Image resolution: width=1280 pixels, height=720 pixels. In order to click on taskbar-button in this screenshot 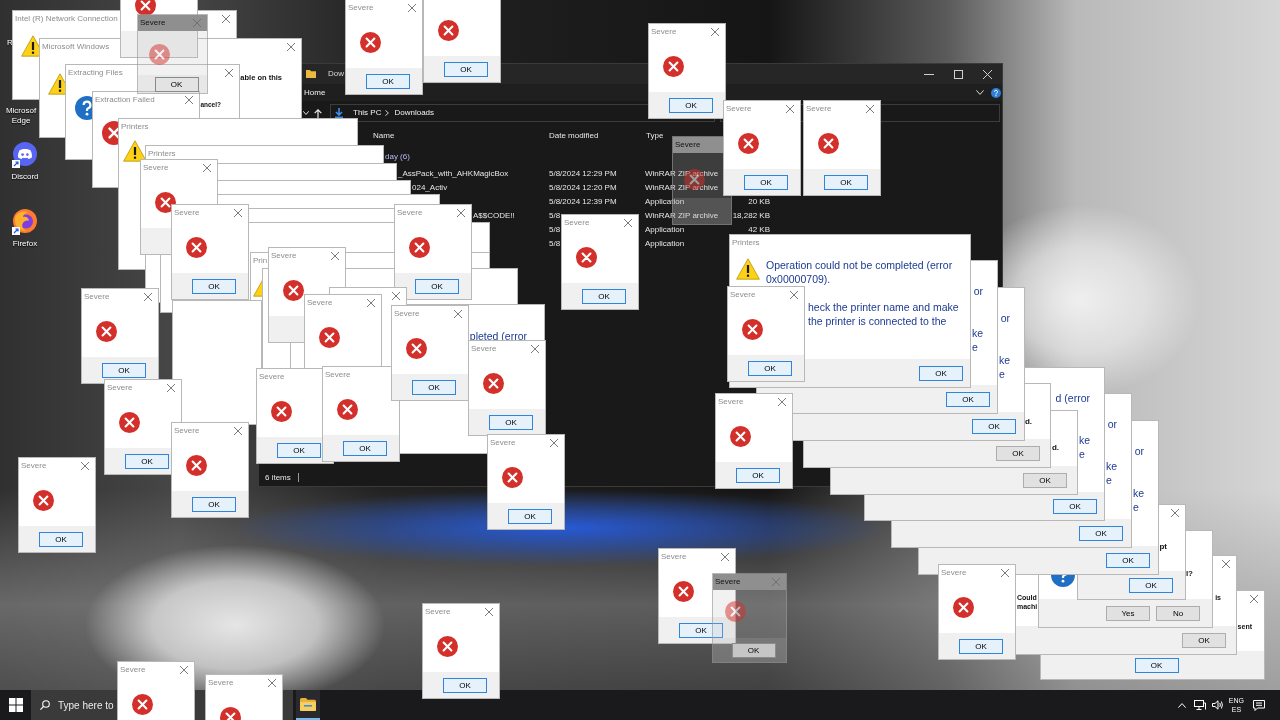, I will do `click(308, 705)`.